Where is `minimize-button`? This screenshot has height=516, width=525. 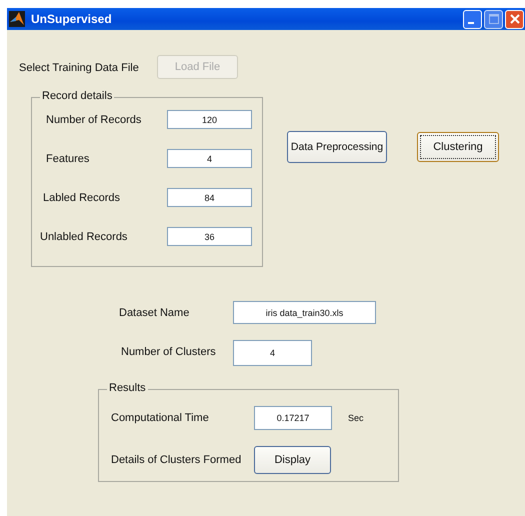 minimize-button is located at coordinates (472, 19).